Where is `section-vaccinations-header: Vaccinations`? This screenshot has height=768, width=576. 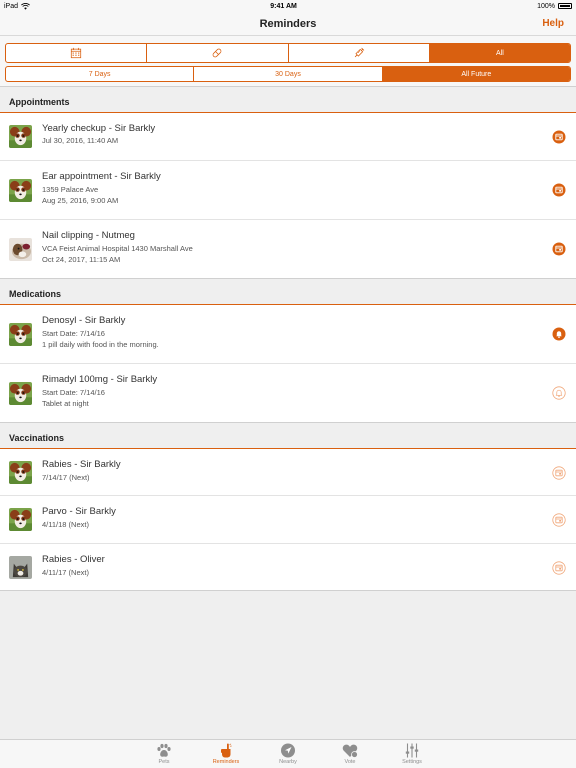 section-vaccinations-header: Vaccinations is located at coordinates (288, 436).